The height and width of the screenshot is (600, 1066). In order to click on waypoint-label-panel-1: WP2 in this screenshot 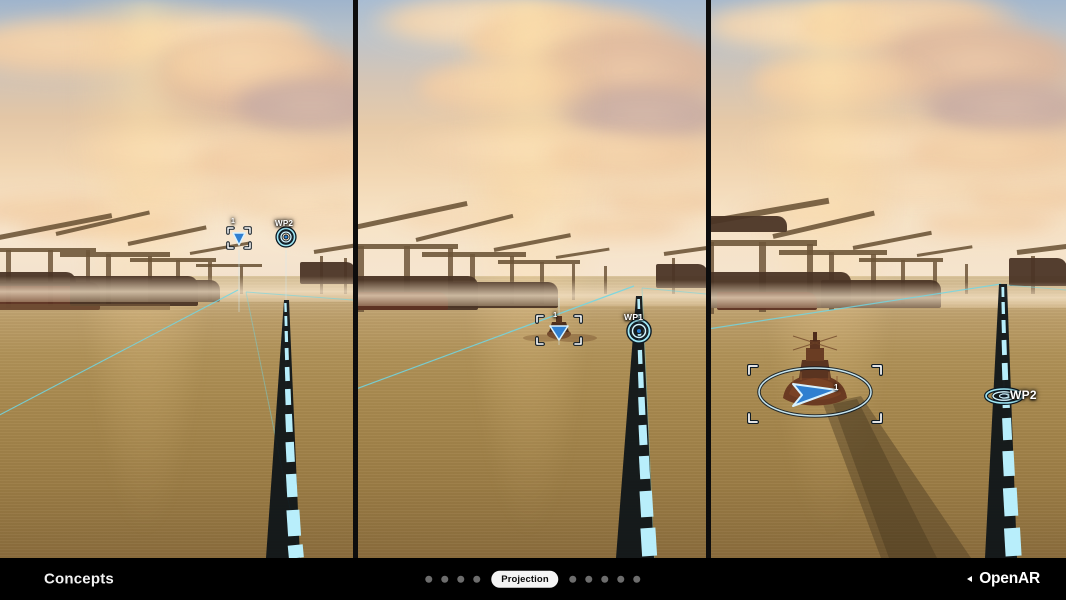, I will do `click(284, 223)`.